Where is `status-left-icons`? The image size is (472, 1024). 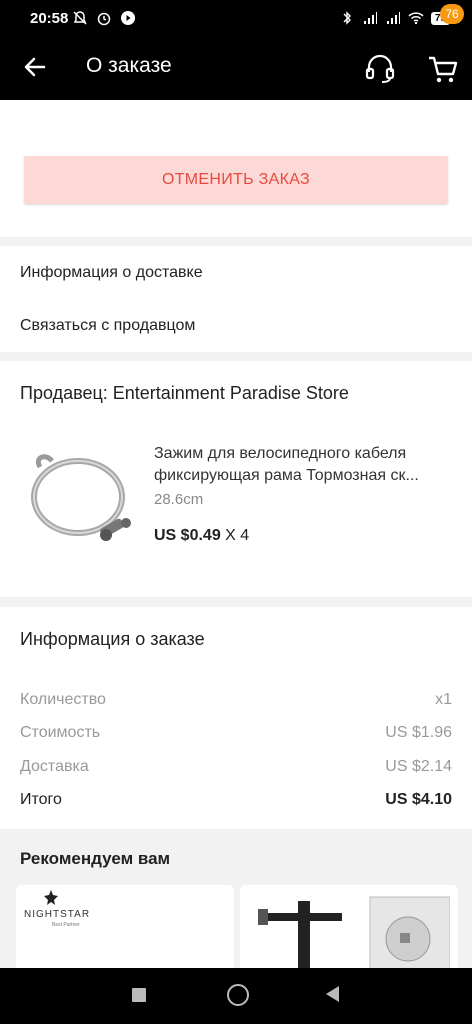 status-left-icons is located at coordinates (104, 18).